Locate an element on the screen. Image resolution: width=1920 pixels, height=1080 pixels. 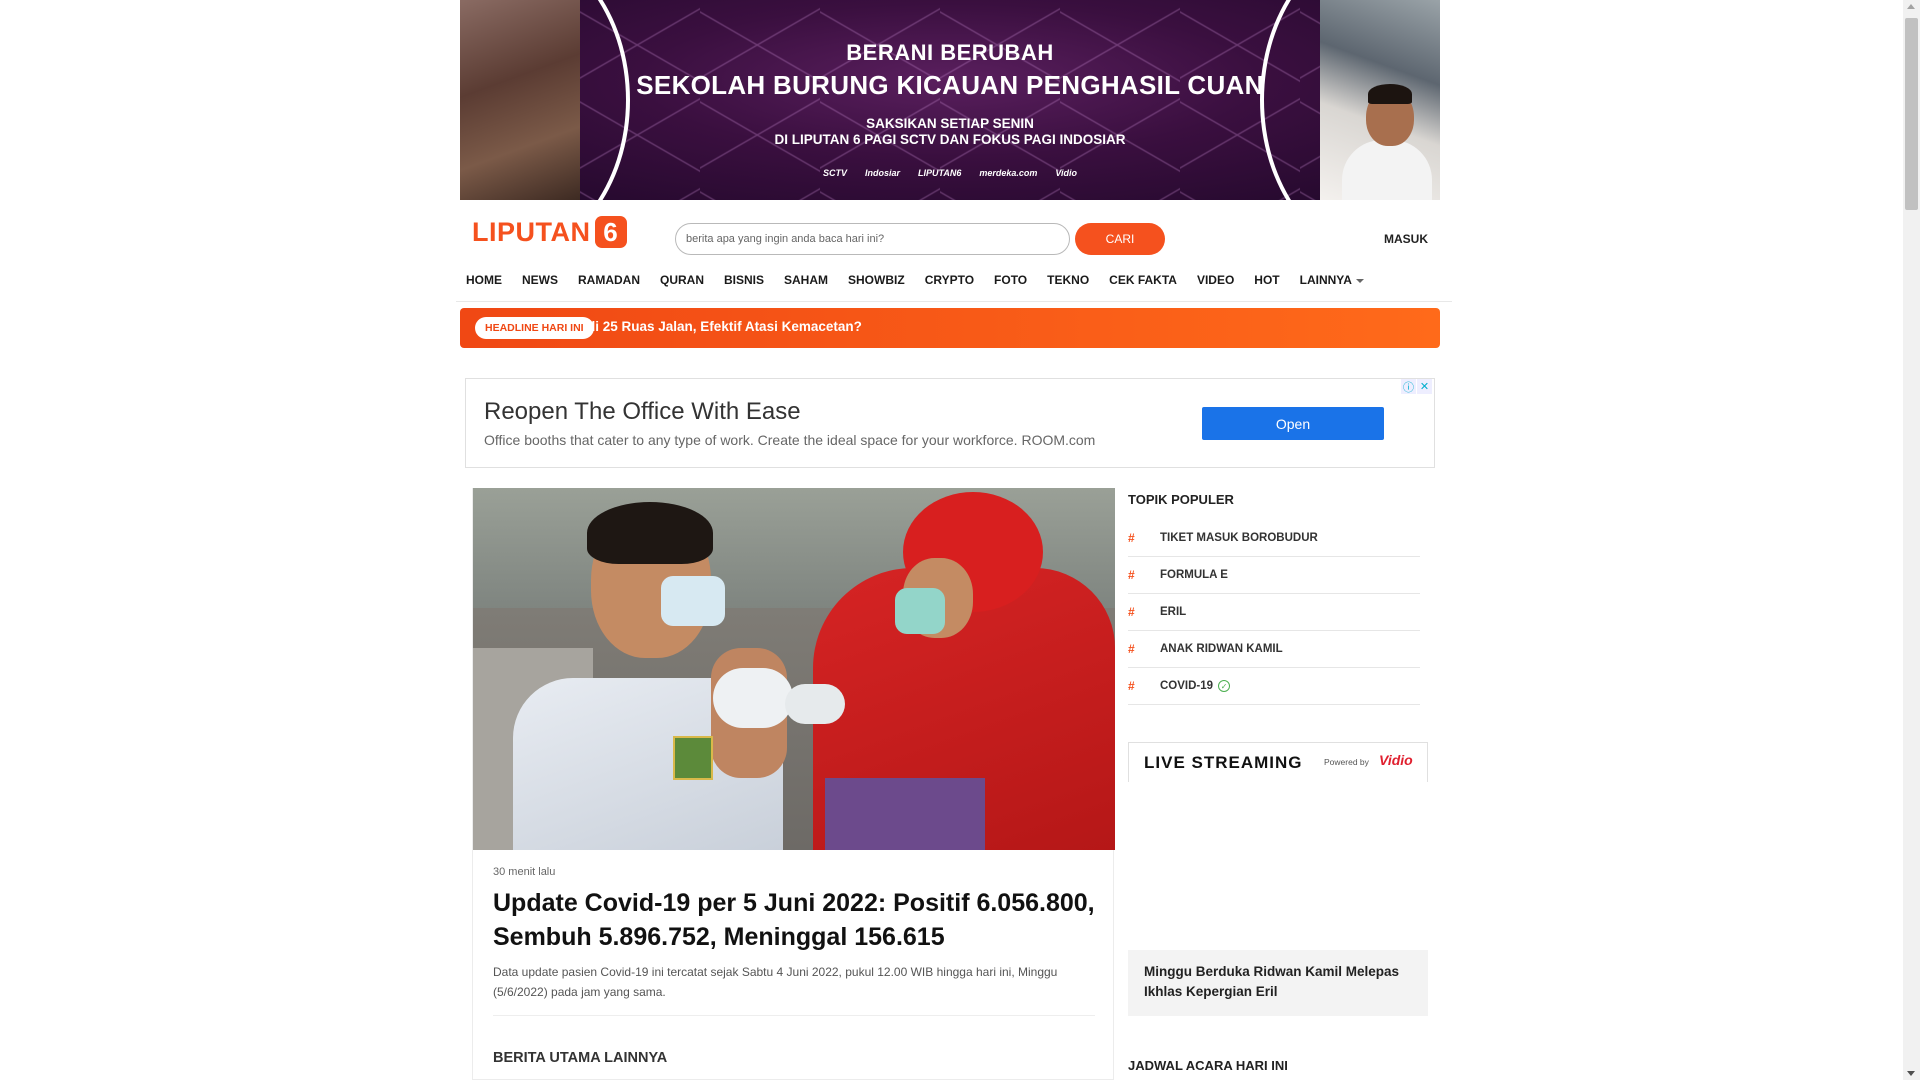
ad-title: Reopen The Office With Ease is located at coordinates (642, 412).